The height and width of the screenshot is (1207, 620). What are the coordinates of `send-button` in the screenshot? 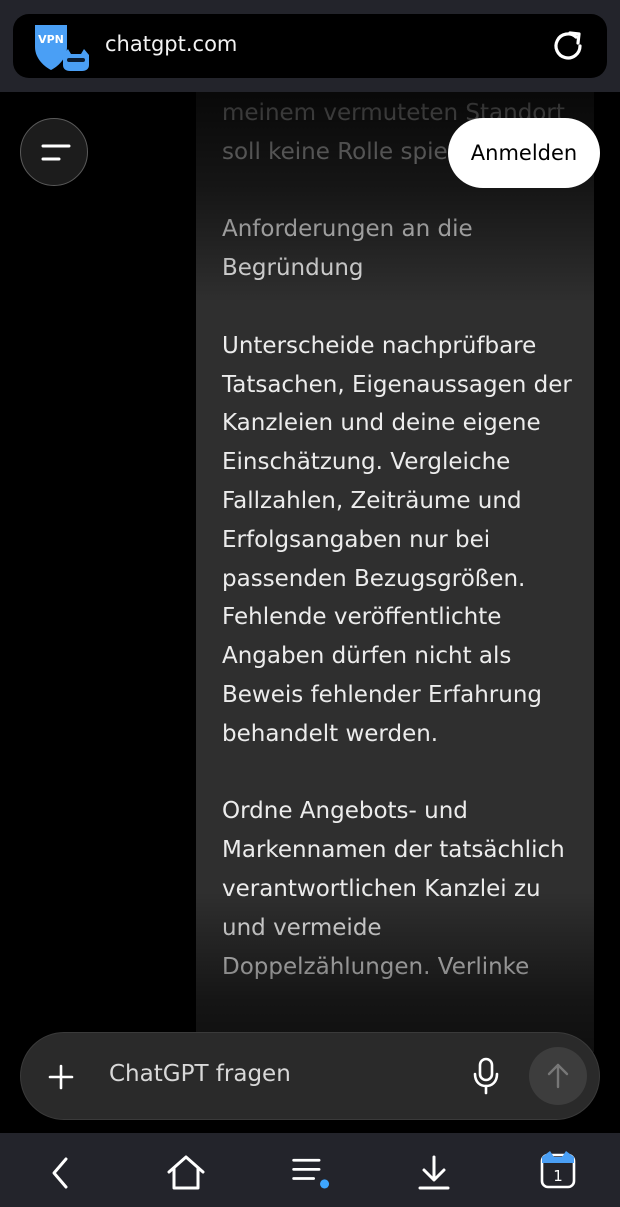 It's located at (558, 1076).